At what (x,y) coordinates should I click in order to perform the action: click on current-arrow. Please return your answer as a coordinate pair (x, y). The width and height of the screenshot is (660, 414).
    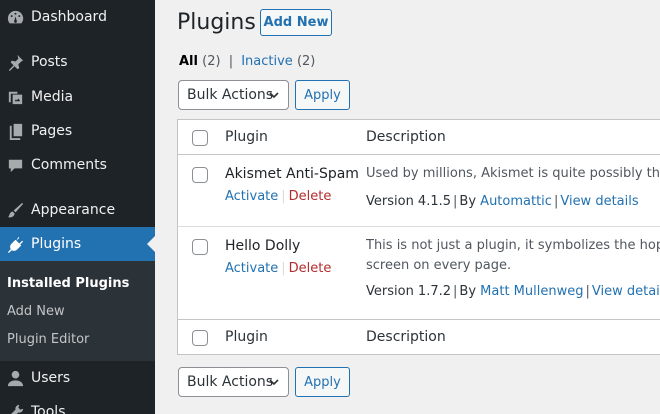
    Looking at the image, I should click on (151, 244).